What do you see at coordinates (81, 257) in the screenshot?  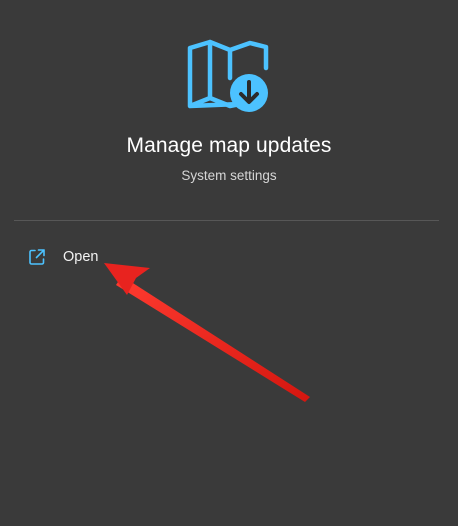 I see `open-action-label: Open` at bounding box center [81, 257].